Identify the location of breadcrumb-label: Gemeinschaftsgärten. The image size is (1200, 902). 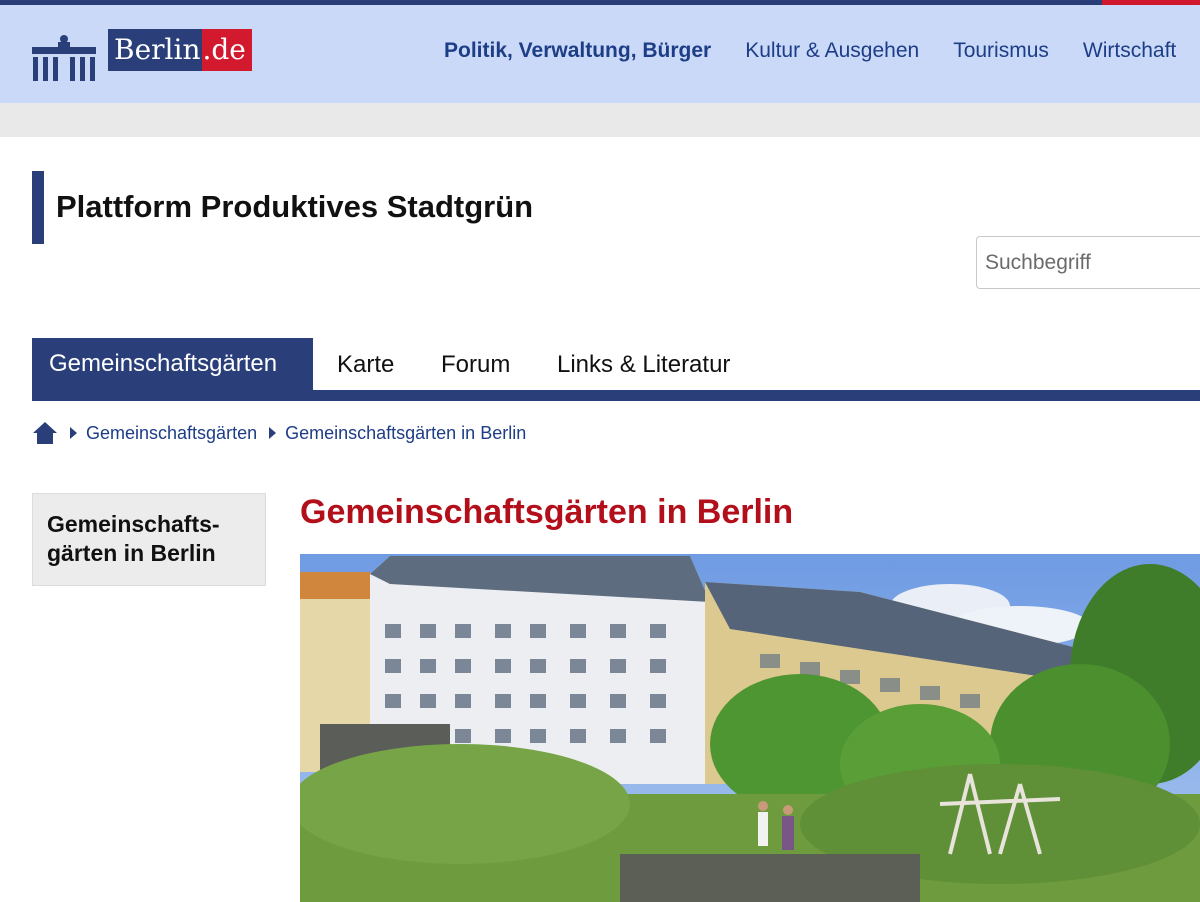
(172, 432).